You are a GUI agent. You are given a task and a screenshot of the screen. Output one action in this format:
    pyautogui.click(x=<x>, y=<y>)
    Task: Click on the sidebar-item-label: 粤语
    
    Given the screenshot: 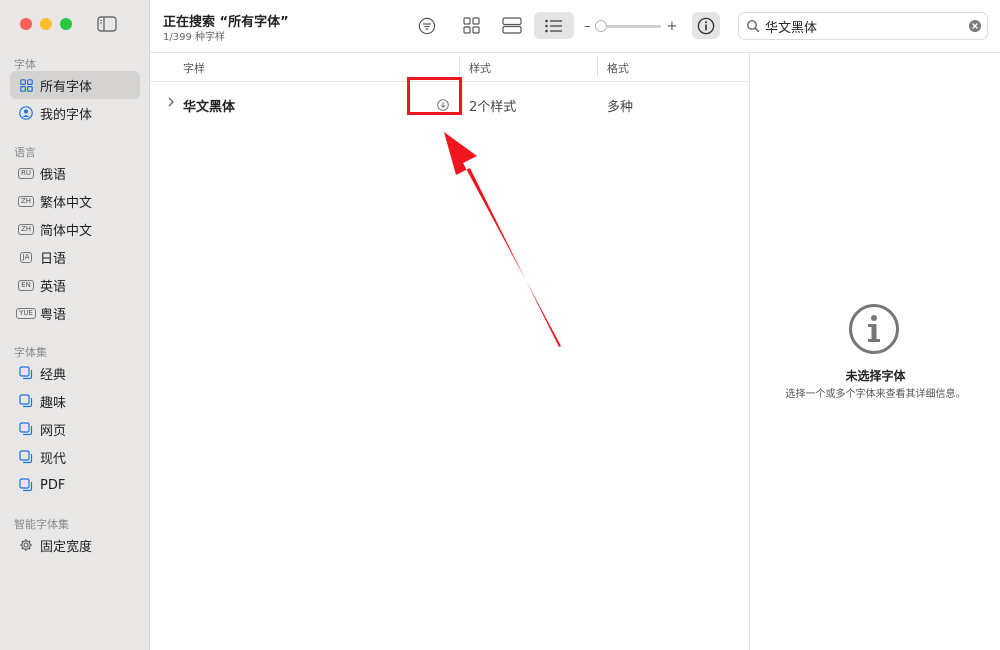 What is the action you would take?
    pyautogui.click(x=53, y=315)
    